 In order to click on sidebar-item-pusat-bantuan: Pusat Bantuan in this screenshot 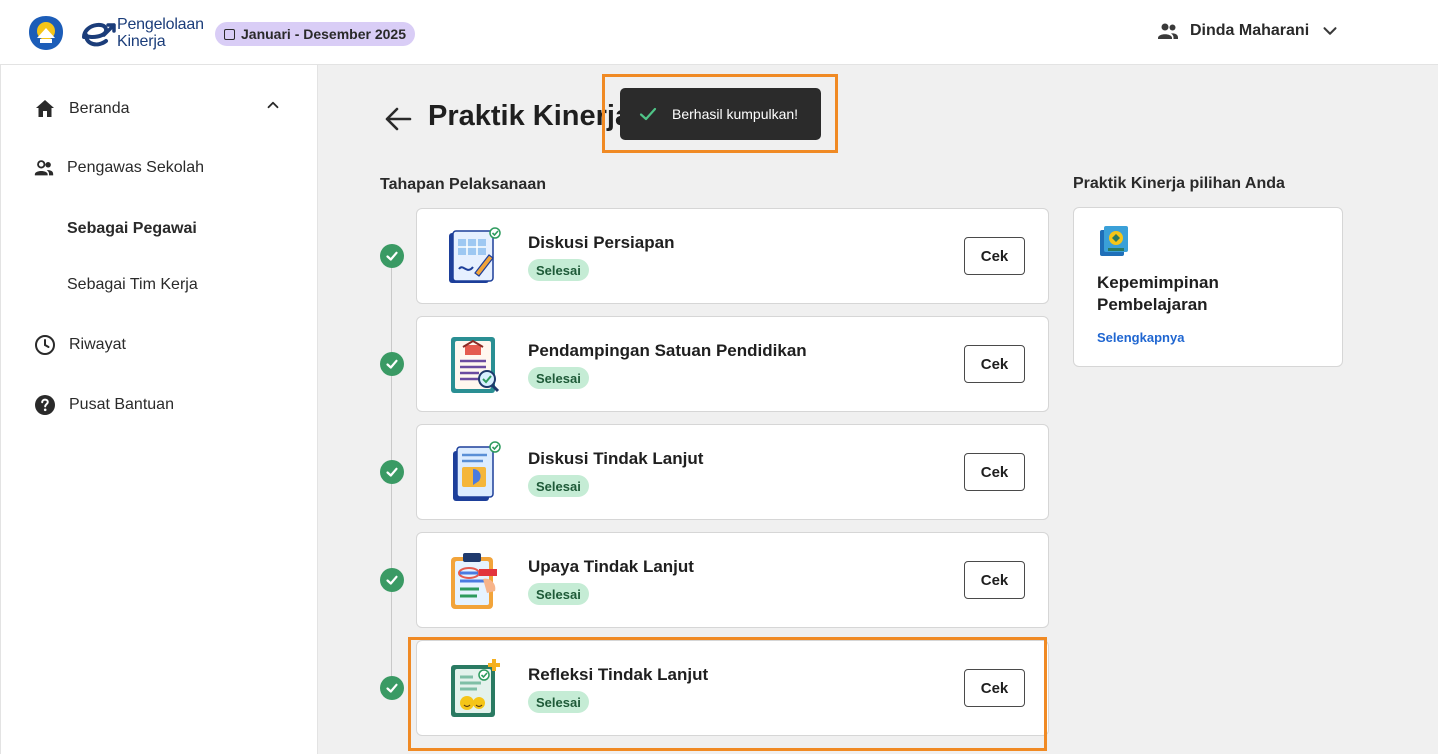, I will do `click(103, 405)`.